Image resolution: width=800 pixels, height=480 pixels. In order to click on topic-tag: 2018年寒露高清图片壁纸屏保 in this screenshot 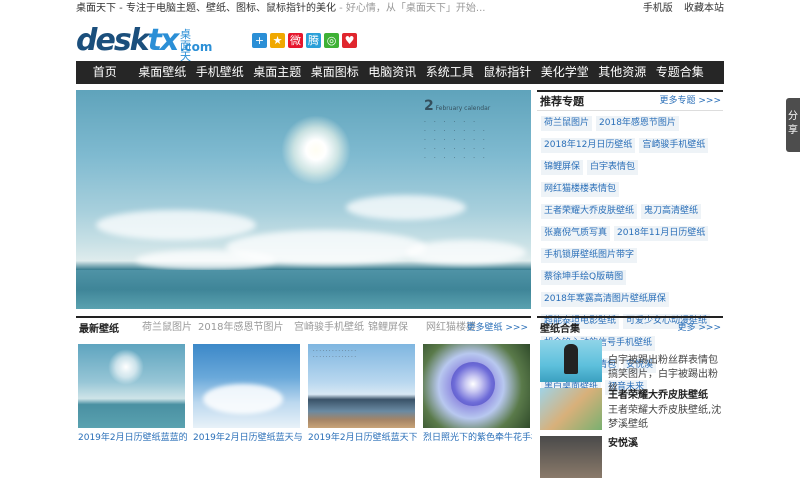, I will do `click(605, 299)`.